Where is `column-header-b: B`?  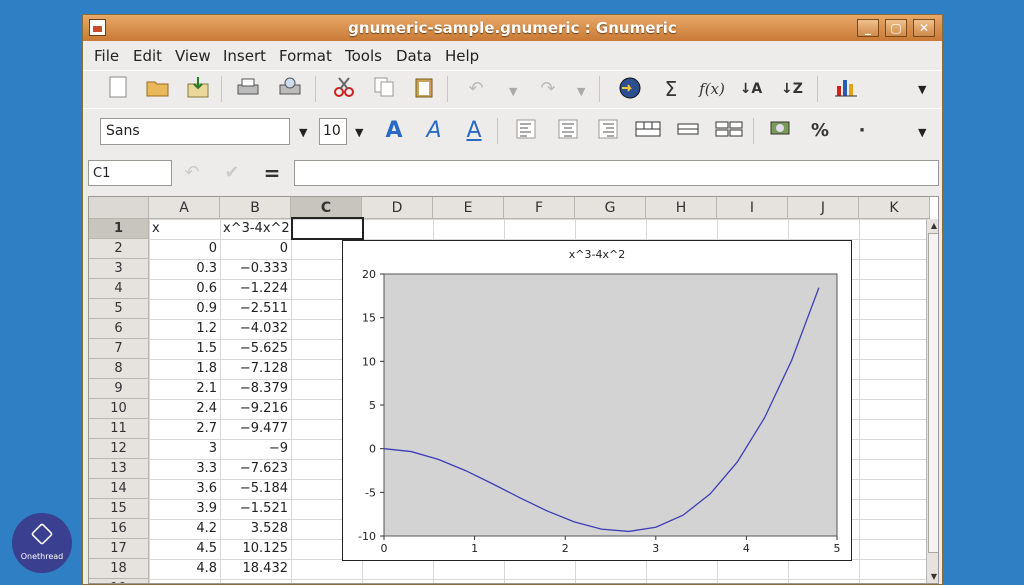 column-header-b: B is located at coordinates (255, 208).